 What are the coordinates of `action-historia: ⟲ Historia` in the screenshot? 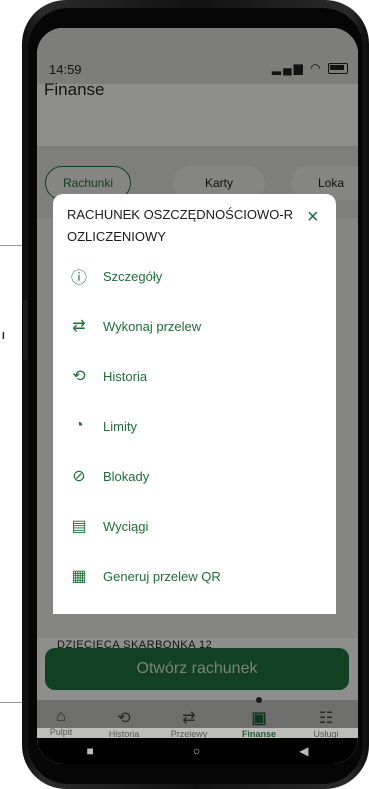 It's located at (106, 376).